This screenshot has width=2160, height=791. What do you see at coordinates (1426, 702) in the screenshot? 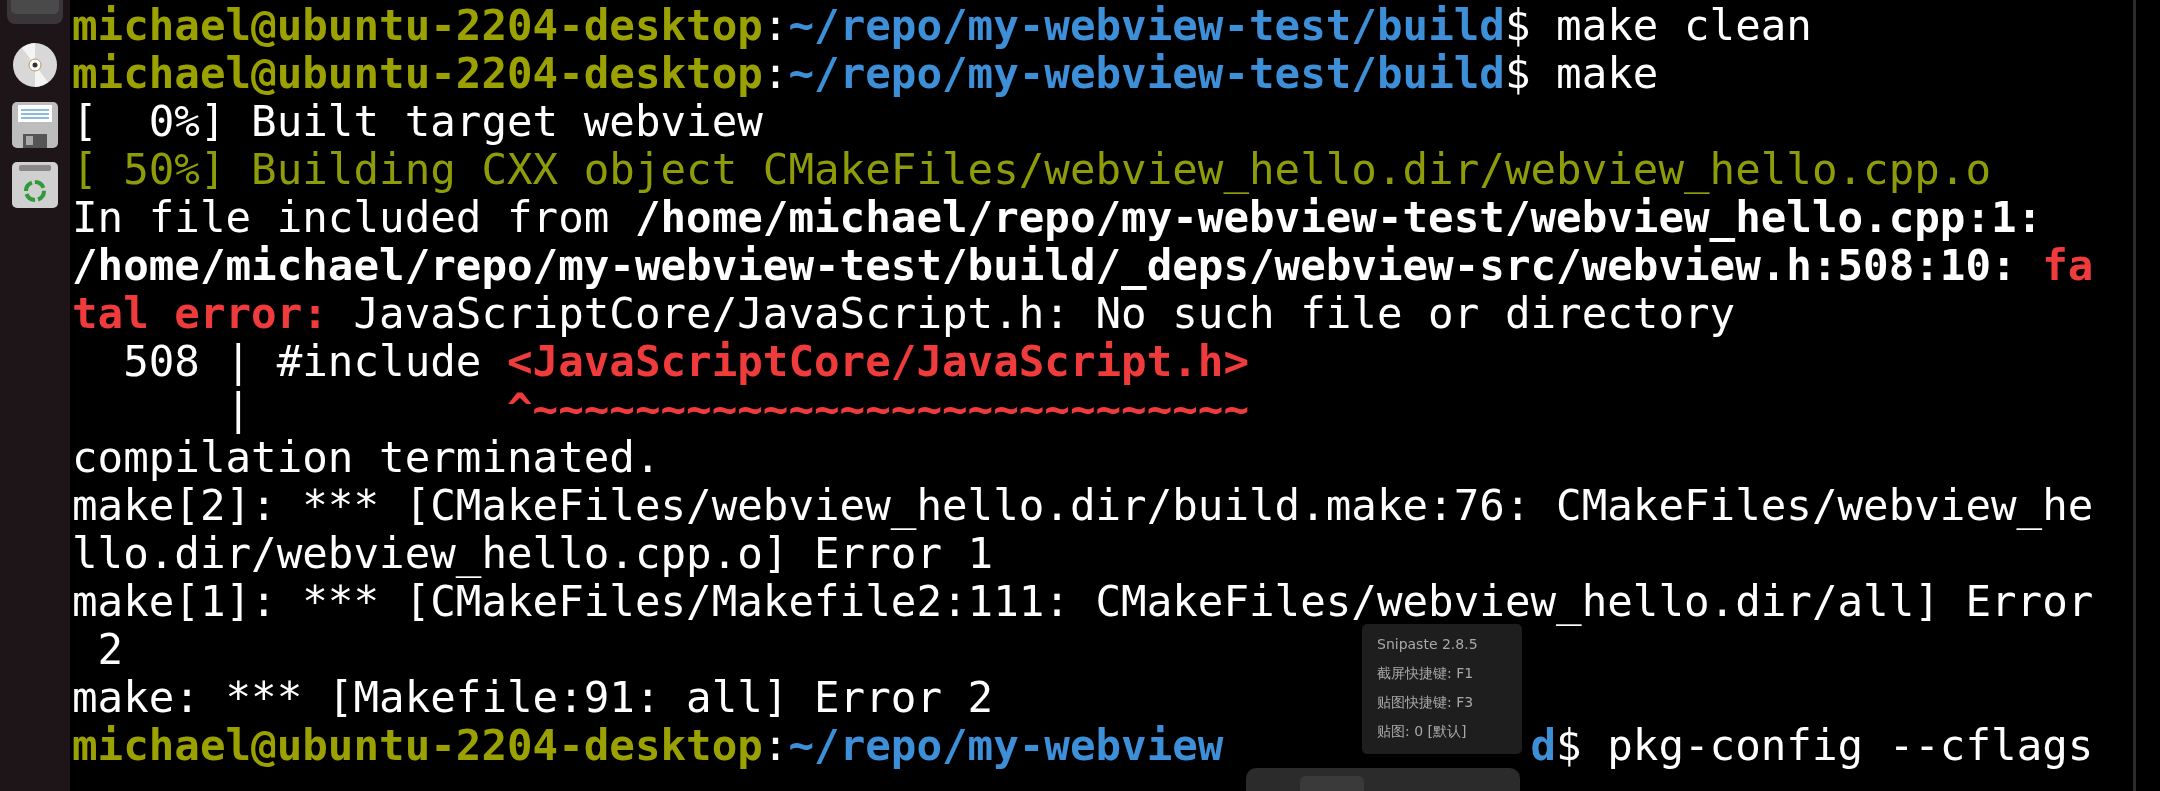
I see `tooltip-text: 贴图快捷键: F3` at bounding box center [1426, 702].